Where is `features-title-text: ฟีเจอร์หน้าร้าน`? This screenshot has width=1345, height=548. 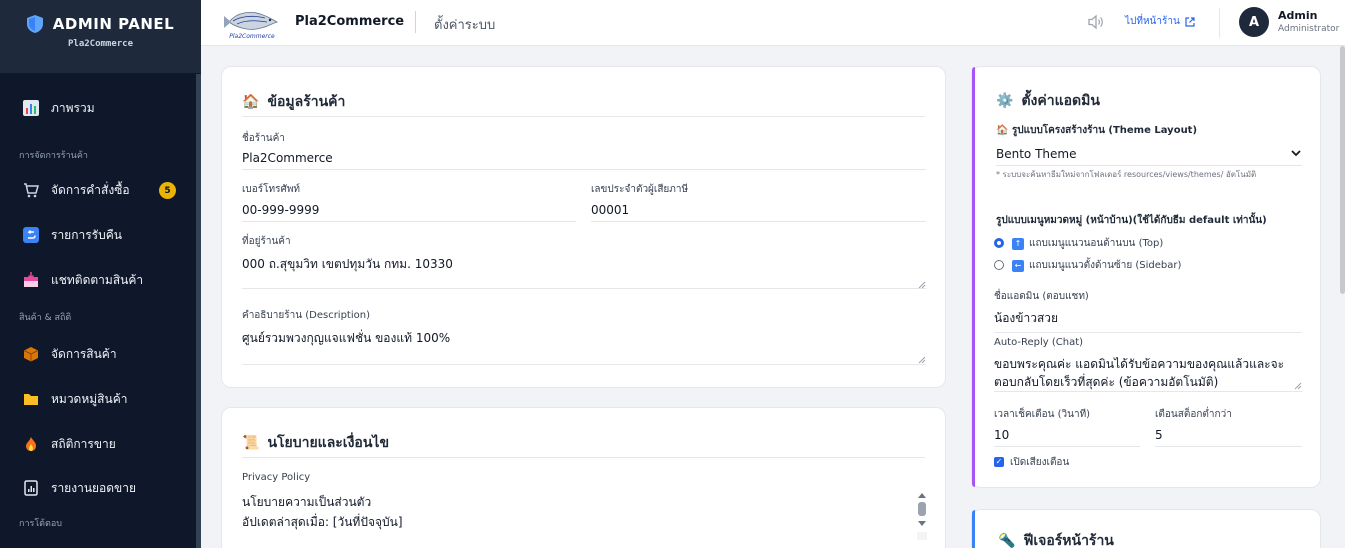 features-title-text: ฟีเจอร์หน้าร้าน is located at coordinates (1068, 540).